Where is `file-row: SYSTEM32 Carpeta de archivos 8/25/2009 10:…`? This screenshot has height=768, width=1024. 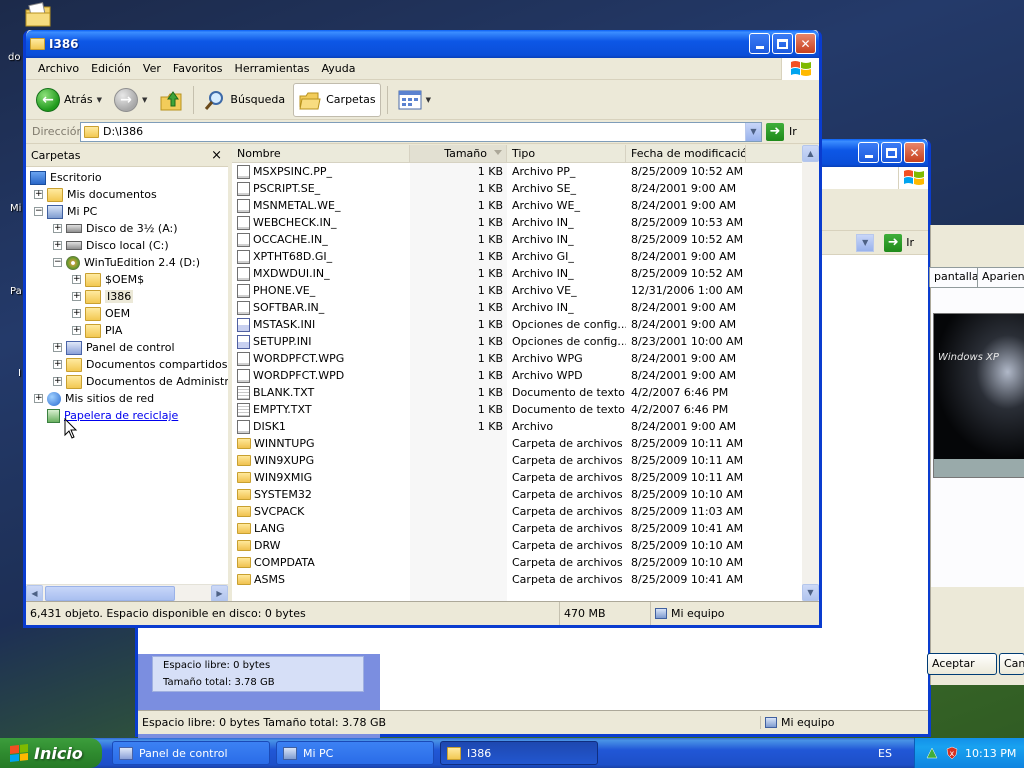 file-row: SYSTEM32 Carpeta de archivos 8/25/2009 10:… is located at coordinates (517, 494).